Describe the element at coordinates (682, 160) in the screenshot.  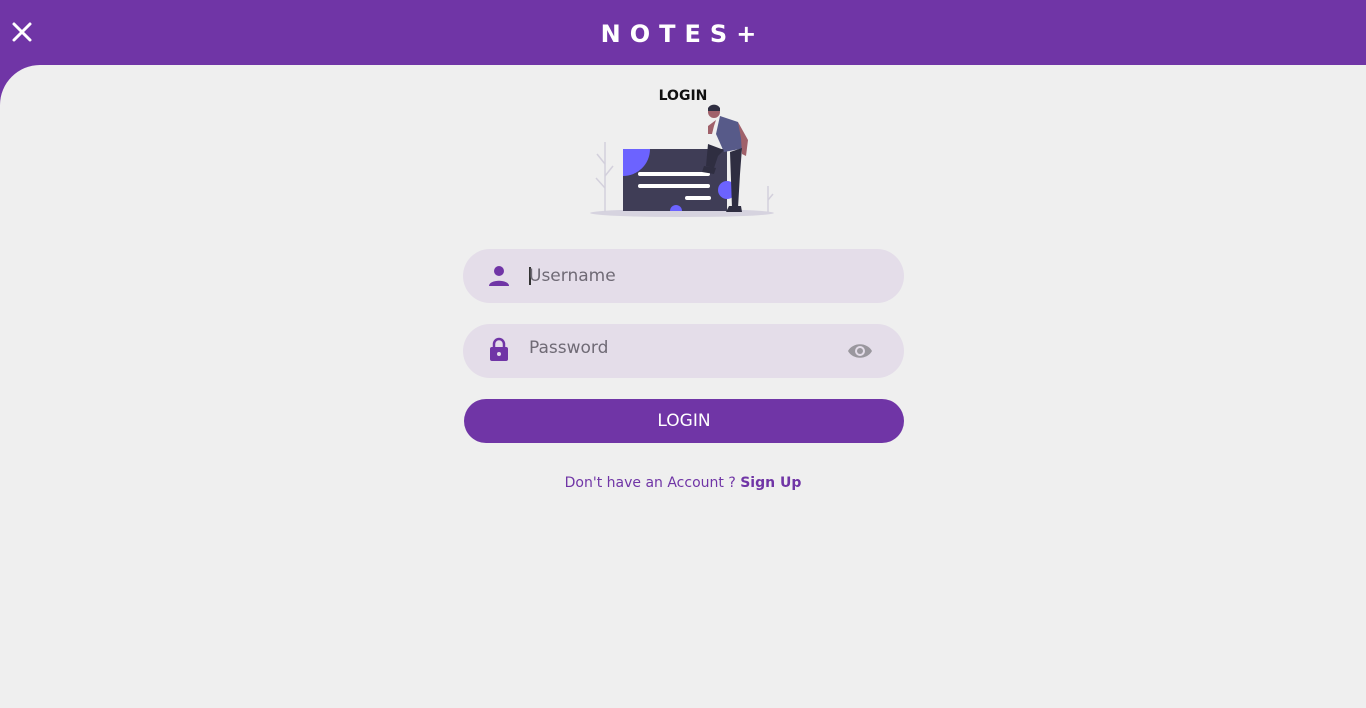
I see `login-illustration` at that location.